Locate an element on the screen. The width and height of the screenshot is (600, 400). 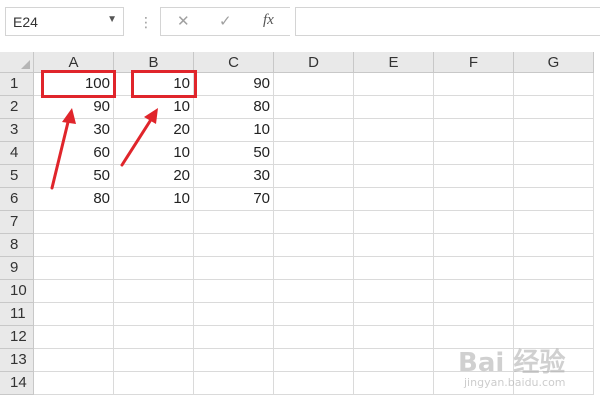
cell-g6 is located at coordinates (554, 199).